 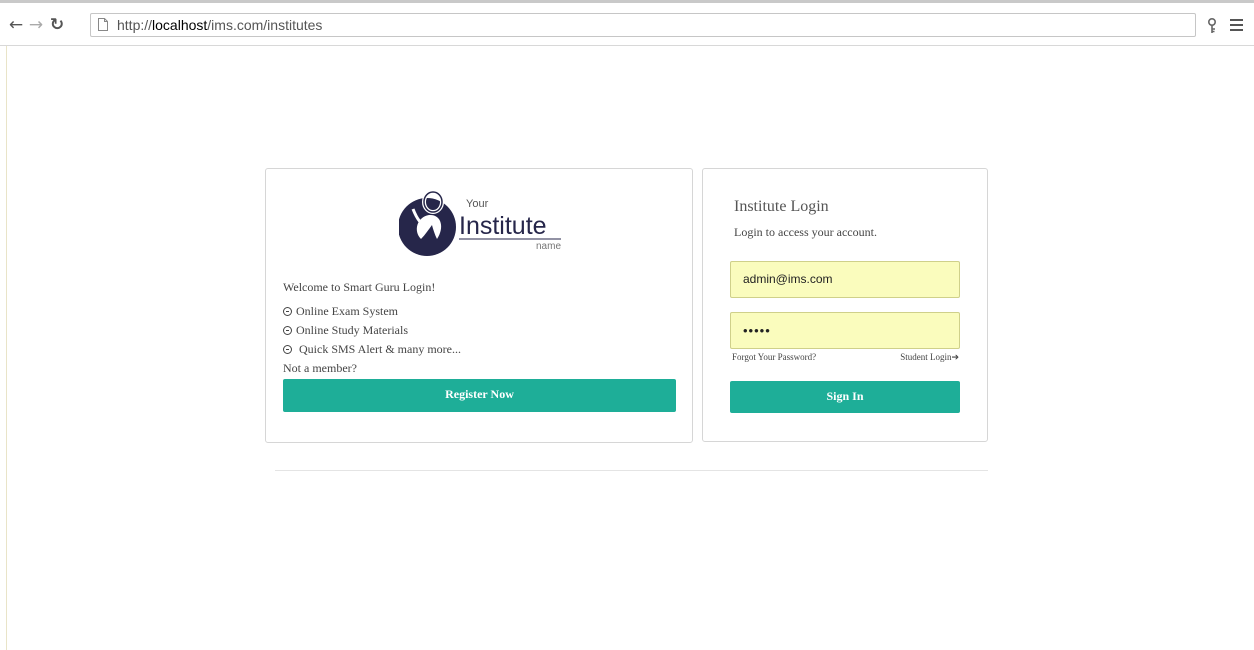 What do you see at coordinates (265, 25) in the screenshot?
I see `url-path: /ims.com/institutes` at bounding box center [265, 25].